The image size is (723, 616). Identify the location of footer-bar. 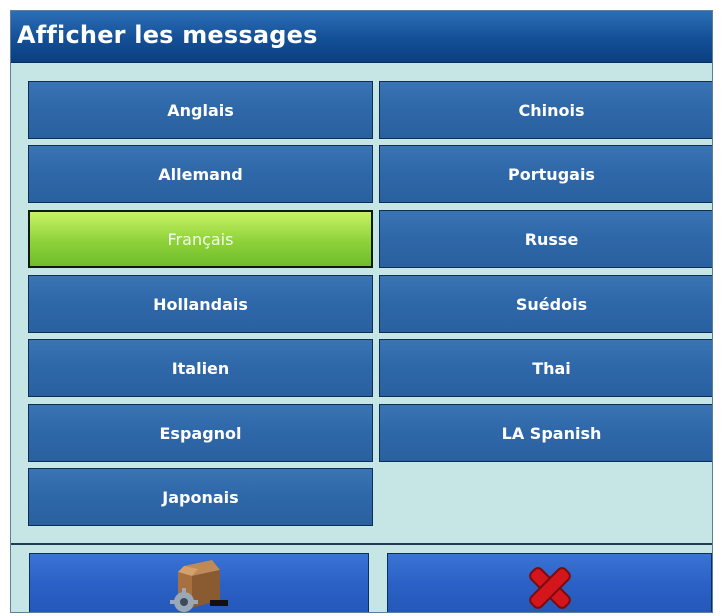
(361, 577).